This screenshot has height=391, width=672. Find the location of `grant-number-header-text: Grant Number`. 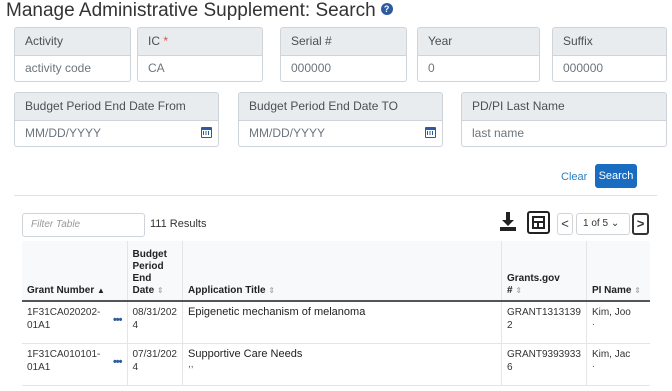

grant-number-header-text: Grant Number is located at coordinates (61, 290).